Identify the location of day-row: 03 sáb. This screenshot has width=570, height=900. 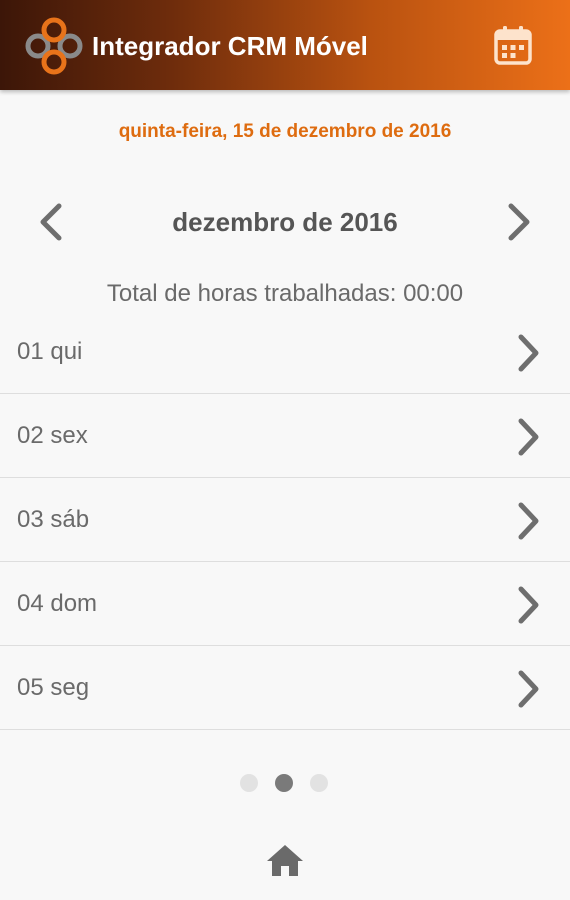
(285, 520).